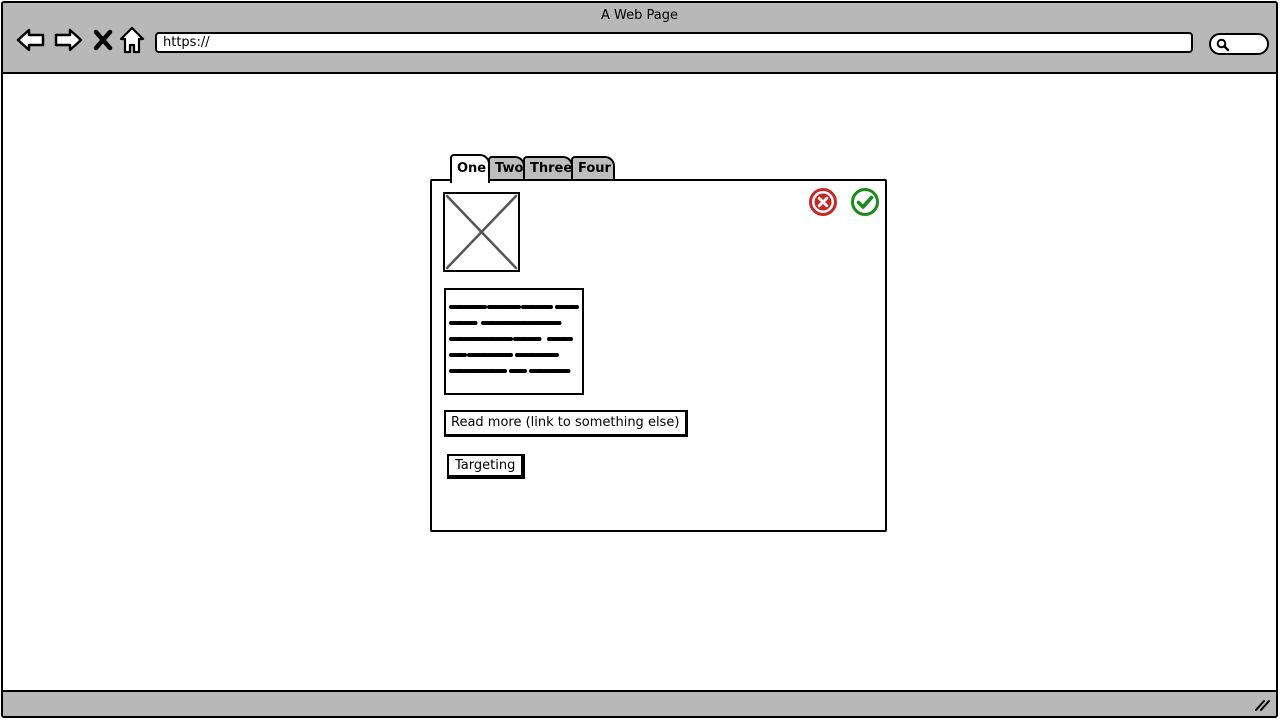 The width and height of the screenshot is (1280, 720). Describe the element at coordinates (1239, 44) in the screenshot. I see `search-field` at that location.